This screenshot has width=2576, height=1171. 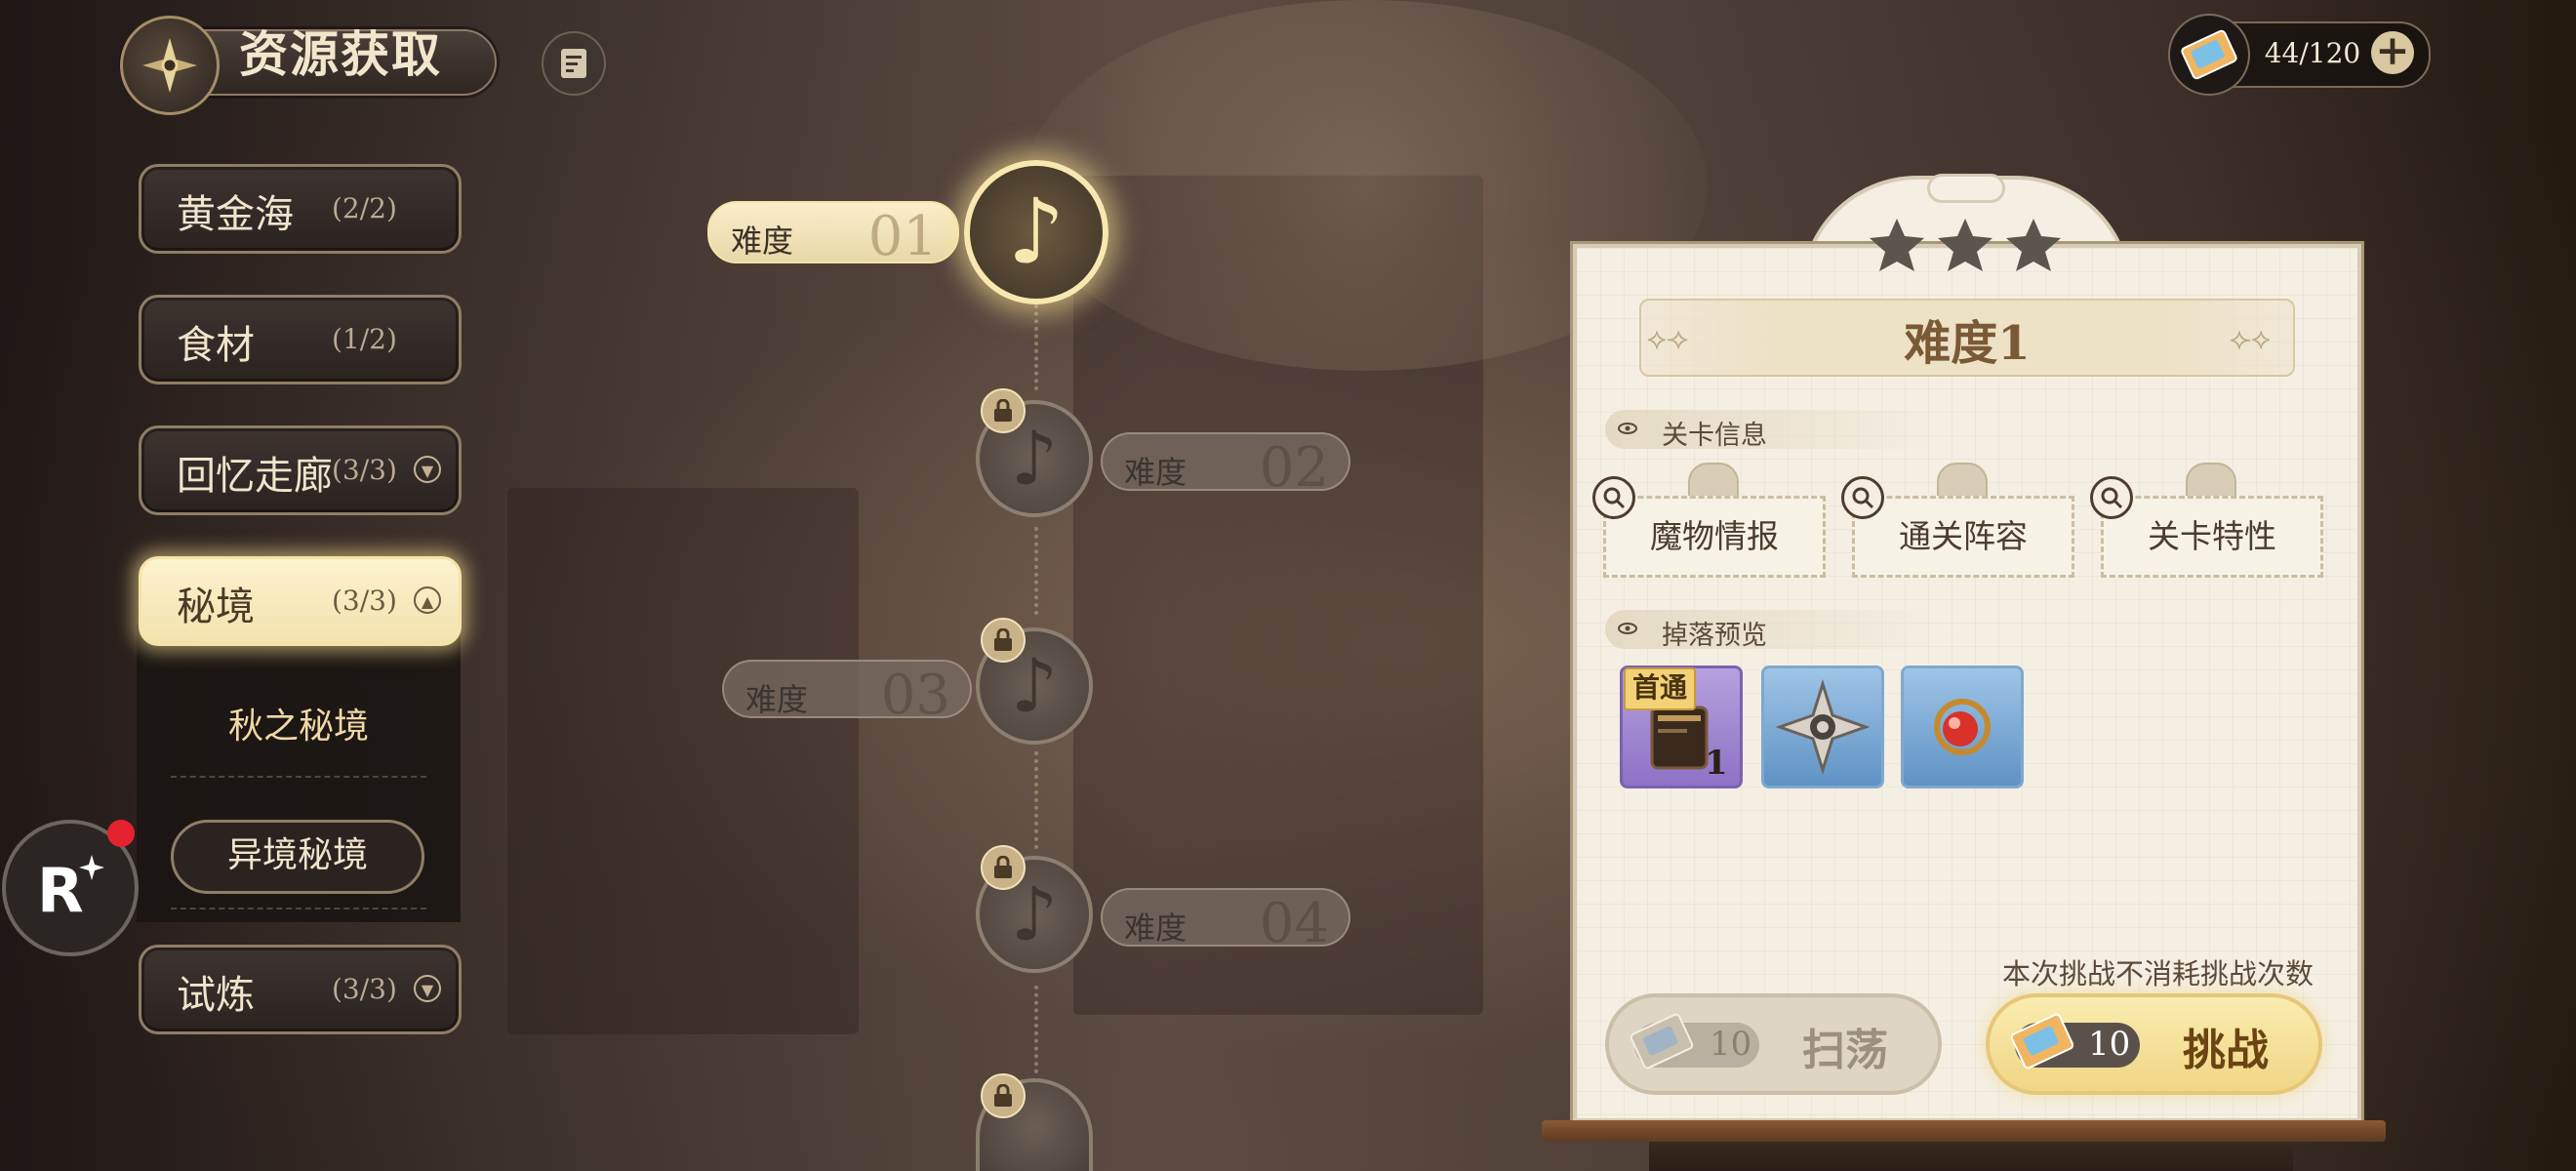 I want to click on difficulty-number: 01, so click(x=902, y=236).